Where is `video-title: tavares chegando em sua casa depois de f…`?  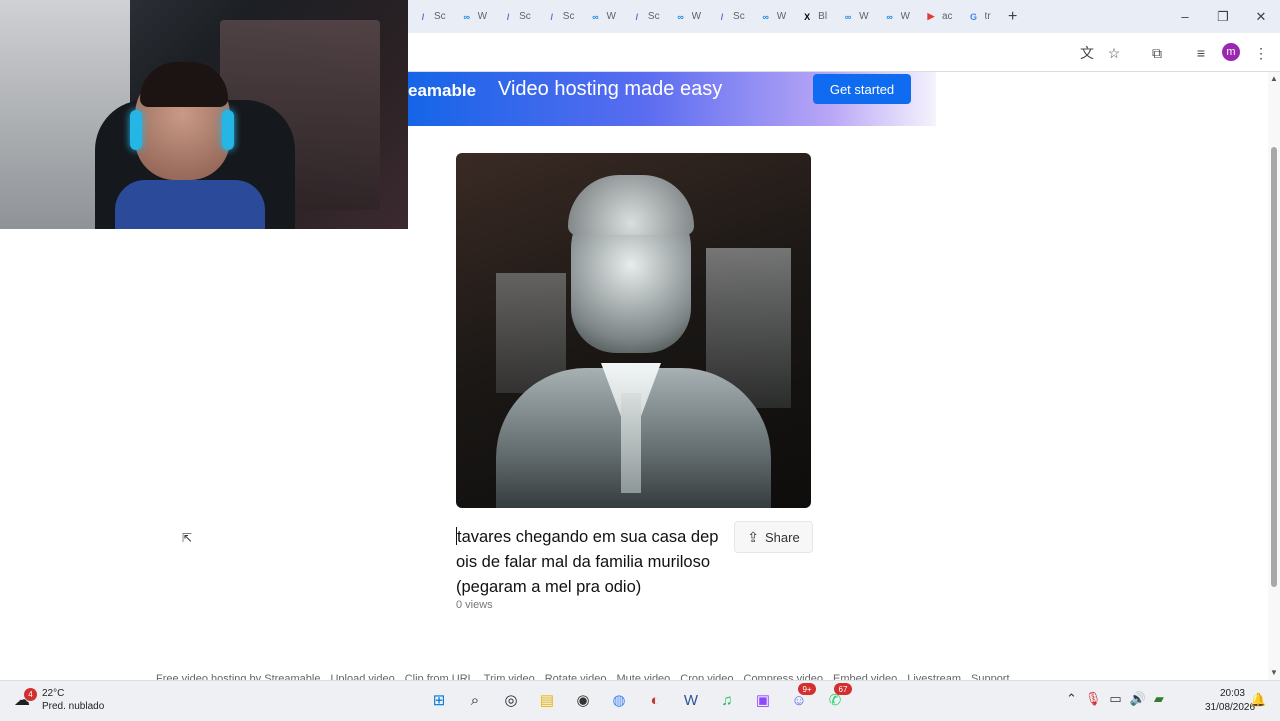
video-title: tavares chegando em sua casa depois de f… is located at coordinates (591, 562).